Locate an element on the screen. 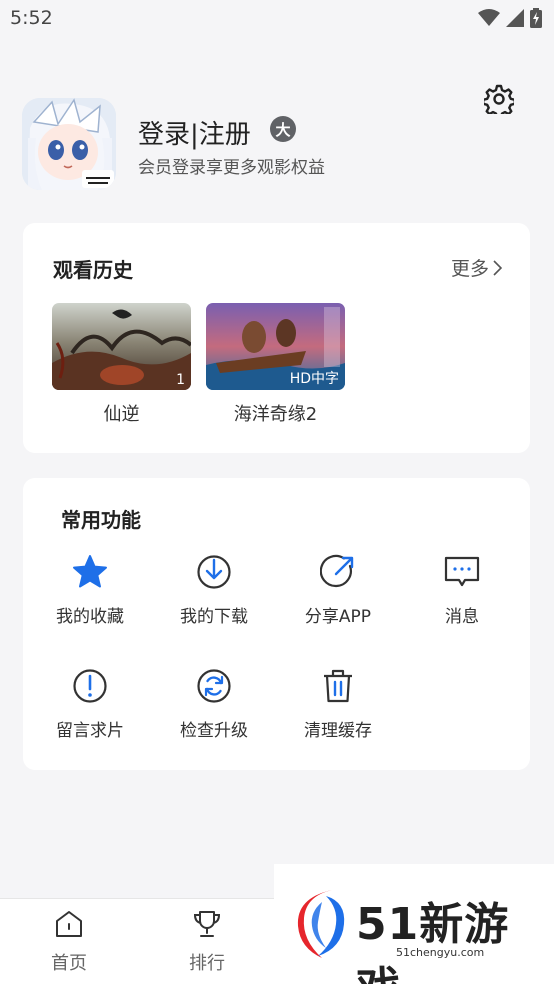 The height and width of the screenshot is (984, 554). share-app-button: 分享APP is located at coordinates (338, 589).